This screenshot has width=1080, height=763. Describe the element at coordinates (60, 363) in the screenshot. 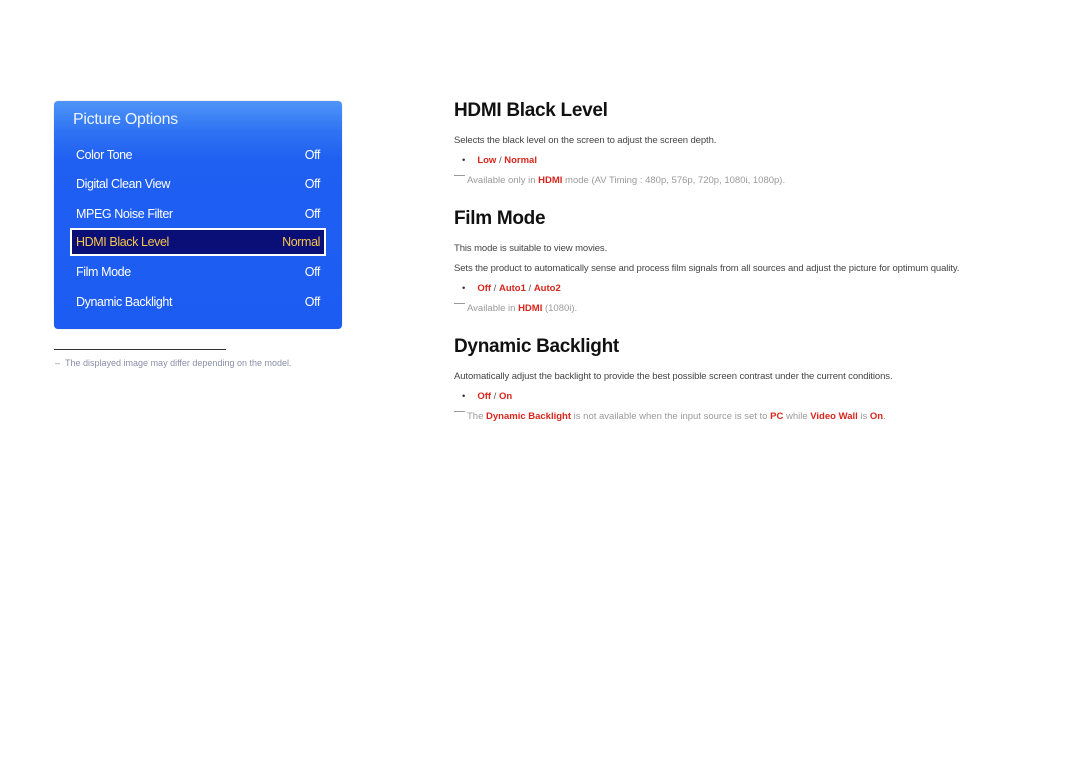

I see `dash-icon: –` at that location.